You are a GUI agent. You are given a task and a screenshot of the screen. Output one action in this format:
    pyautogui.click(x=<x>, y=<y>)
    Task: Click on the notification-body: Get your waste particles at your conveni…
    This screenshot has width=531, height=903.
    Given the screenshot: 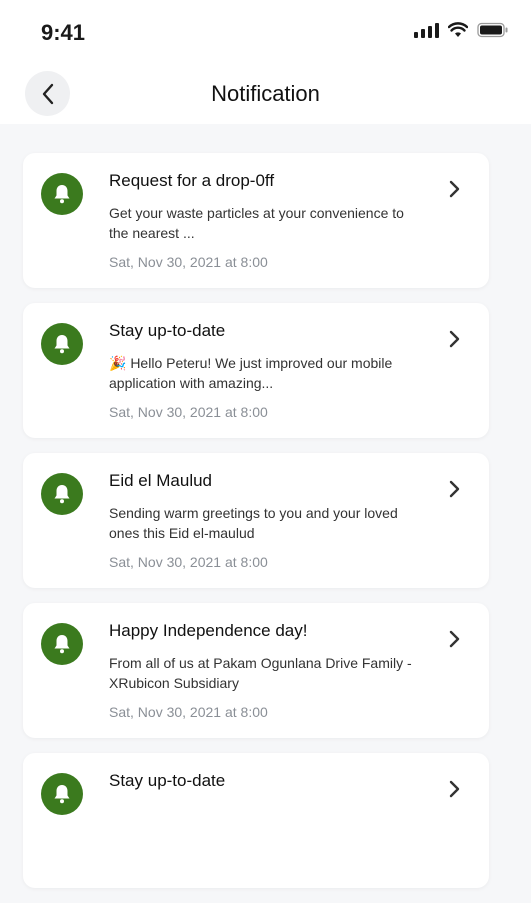 What is the action you would take?
    pyautogui.click(x=256, y=223)
    